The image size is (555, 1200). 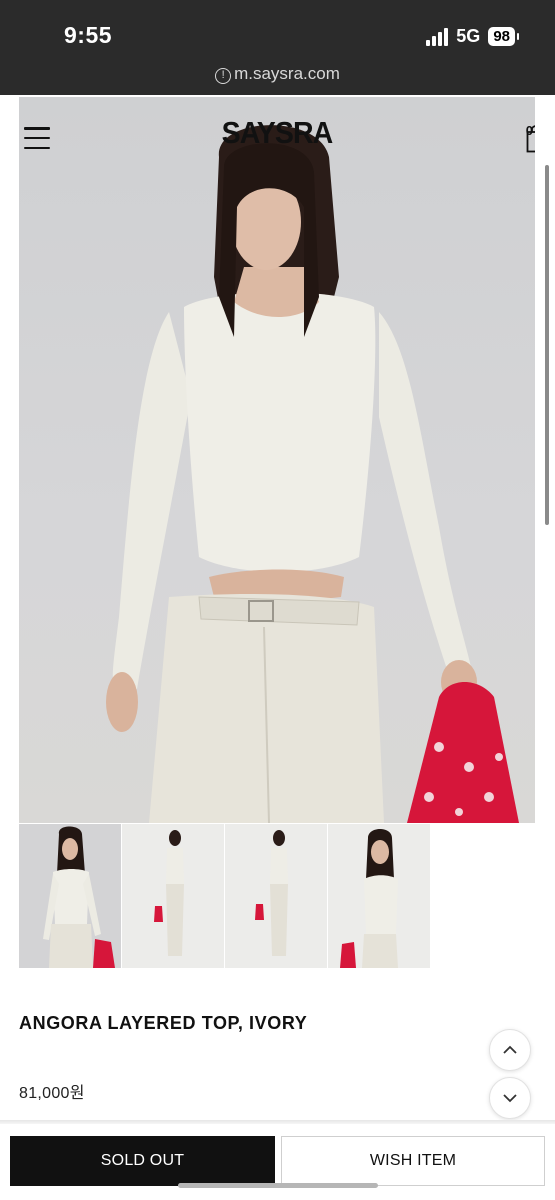 I want to click on cart-button: 0, so click(x=530, y=138).